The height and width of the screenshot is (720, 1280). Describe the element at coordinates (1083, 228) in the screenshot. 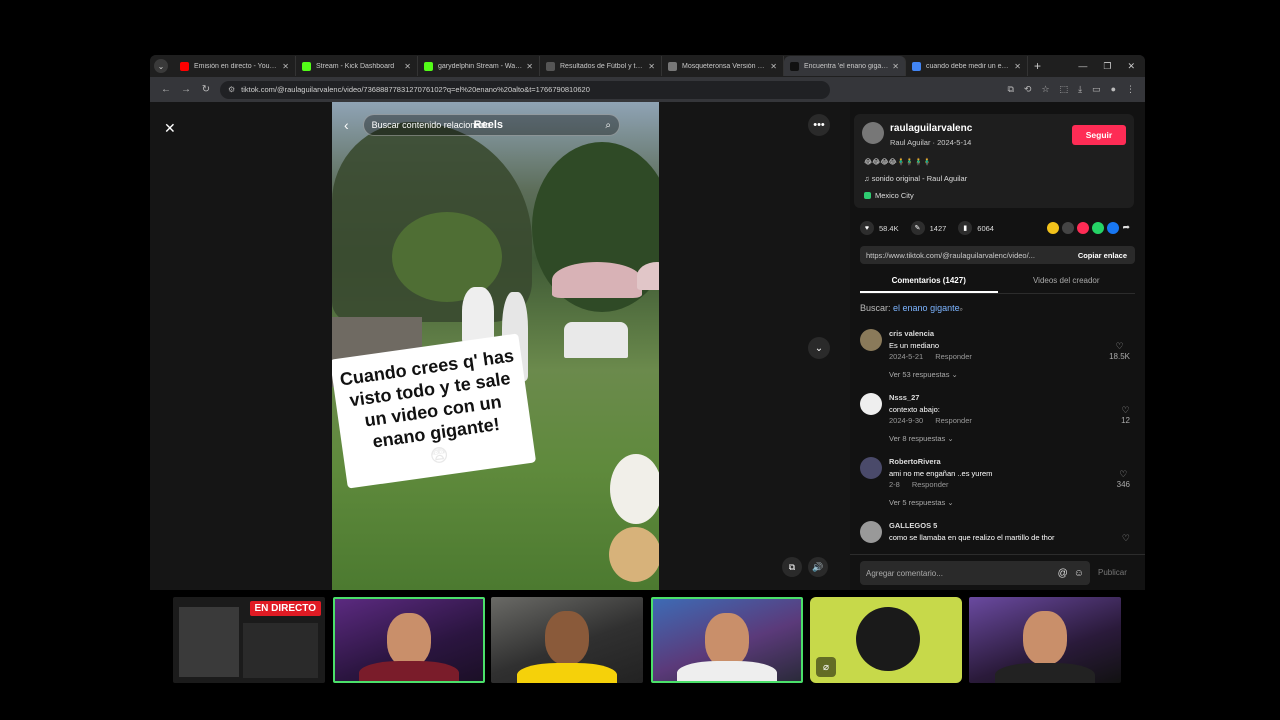

I see `send-icon` at that location.